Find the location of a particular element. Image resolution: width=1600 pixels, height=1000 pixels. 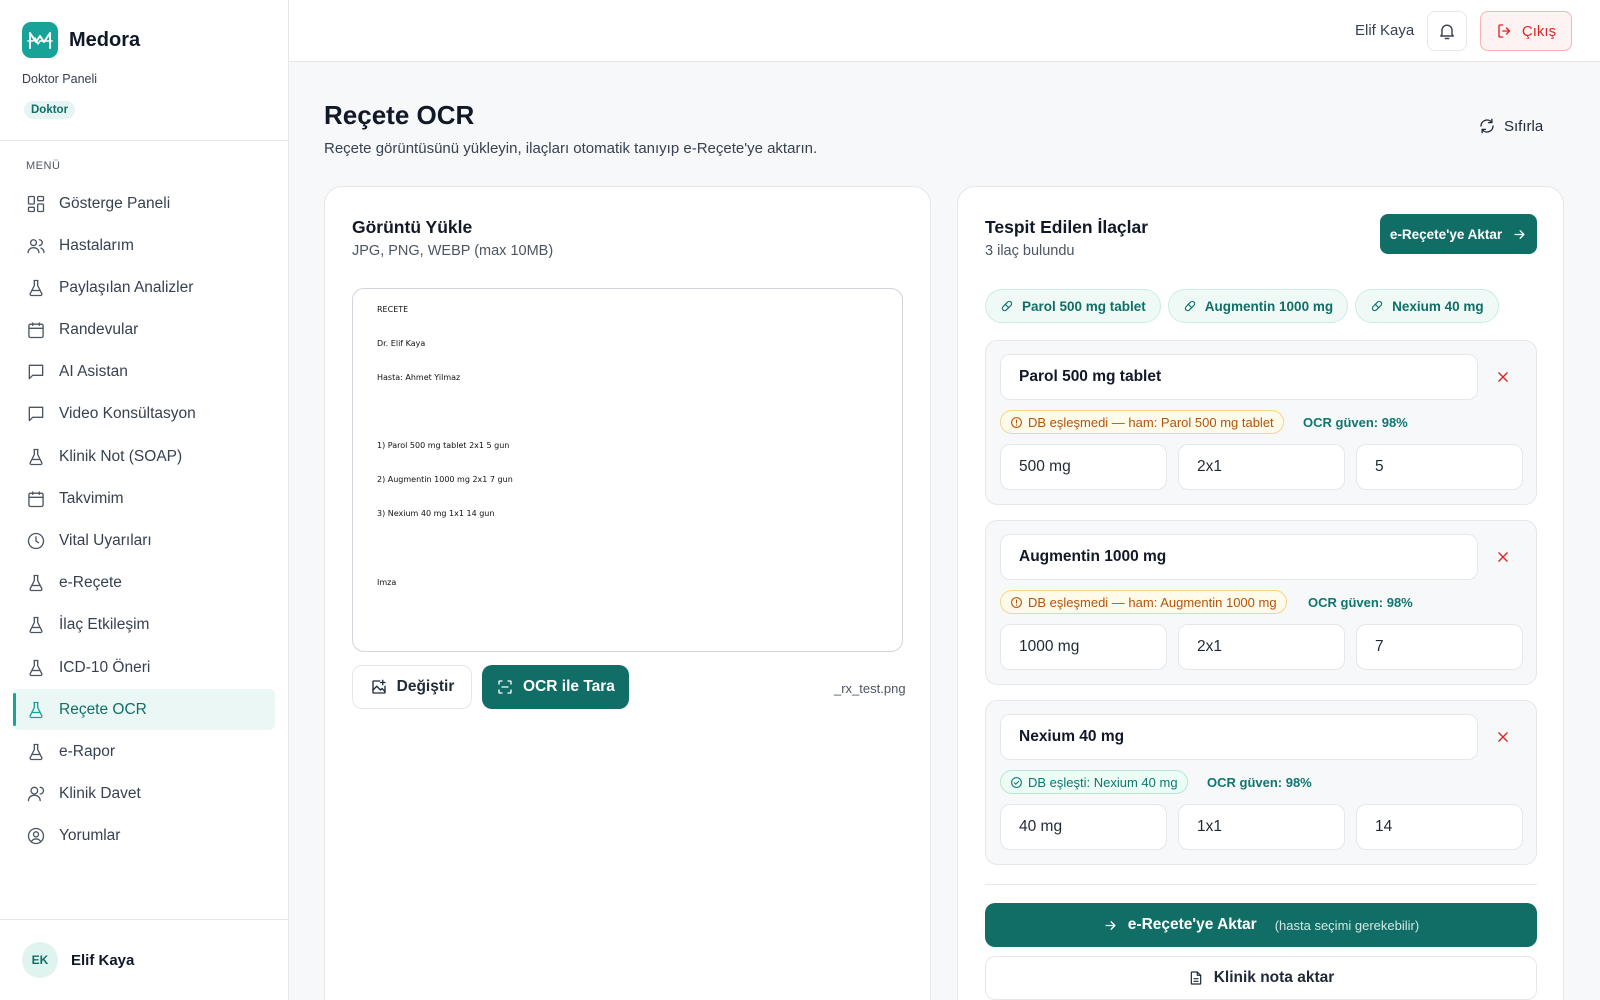

sidebar-item-my-calendar: Takvimim is located at coordinates (144, 498).